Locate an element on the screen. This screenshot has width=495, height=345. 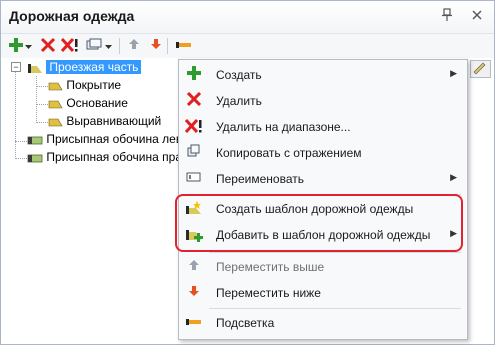
collapse-toggle: − is located at coordinates (16, 67).